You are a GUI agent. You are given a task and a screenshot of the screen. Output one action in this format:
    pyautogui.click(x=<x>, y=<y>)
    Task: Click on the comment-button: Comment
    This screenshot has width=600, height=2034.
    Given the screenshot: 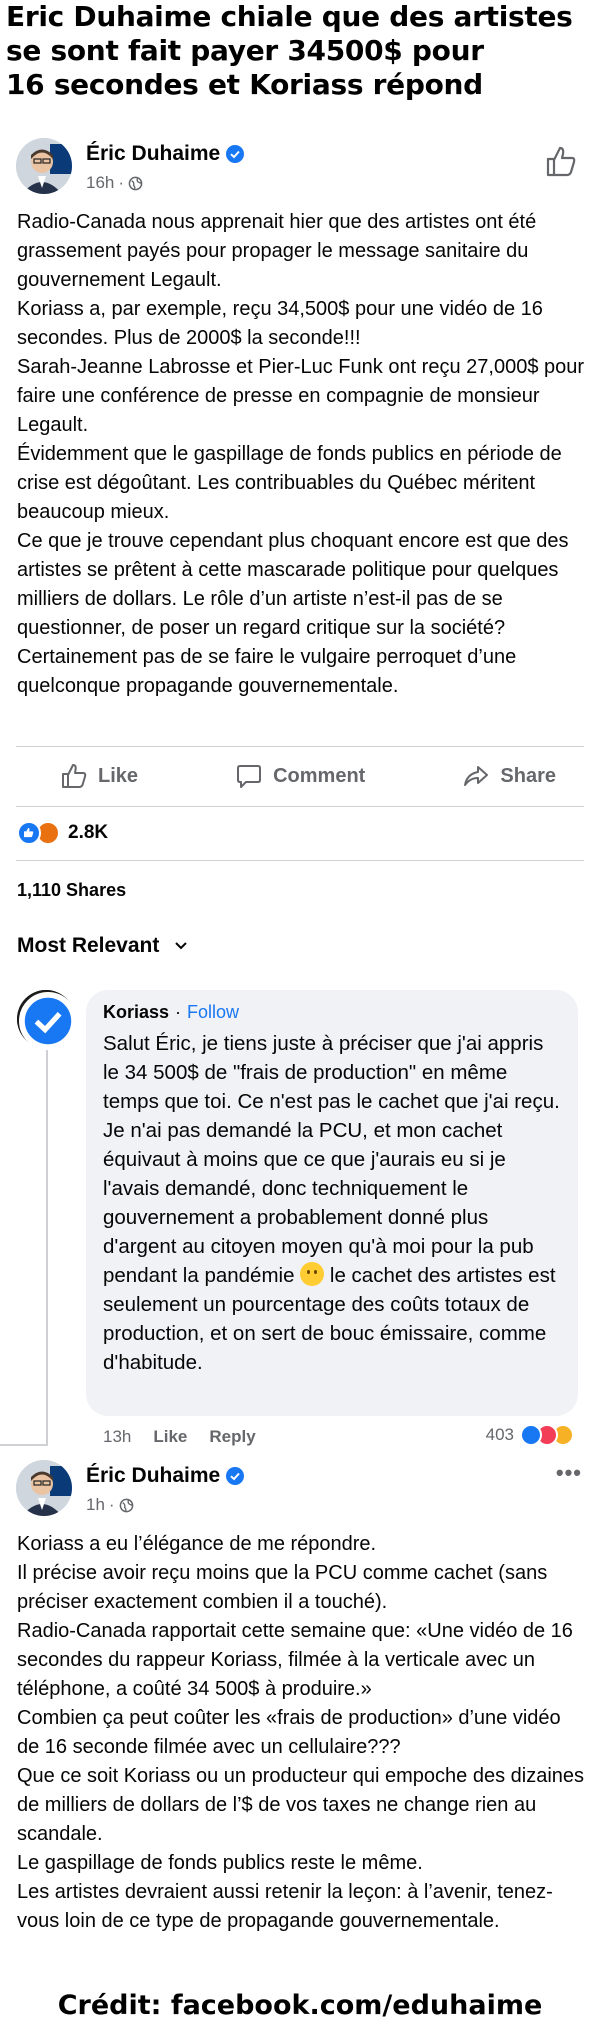 What is the action you would take?
    pyautogui.click(x=300, y=776)
    